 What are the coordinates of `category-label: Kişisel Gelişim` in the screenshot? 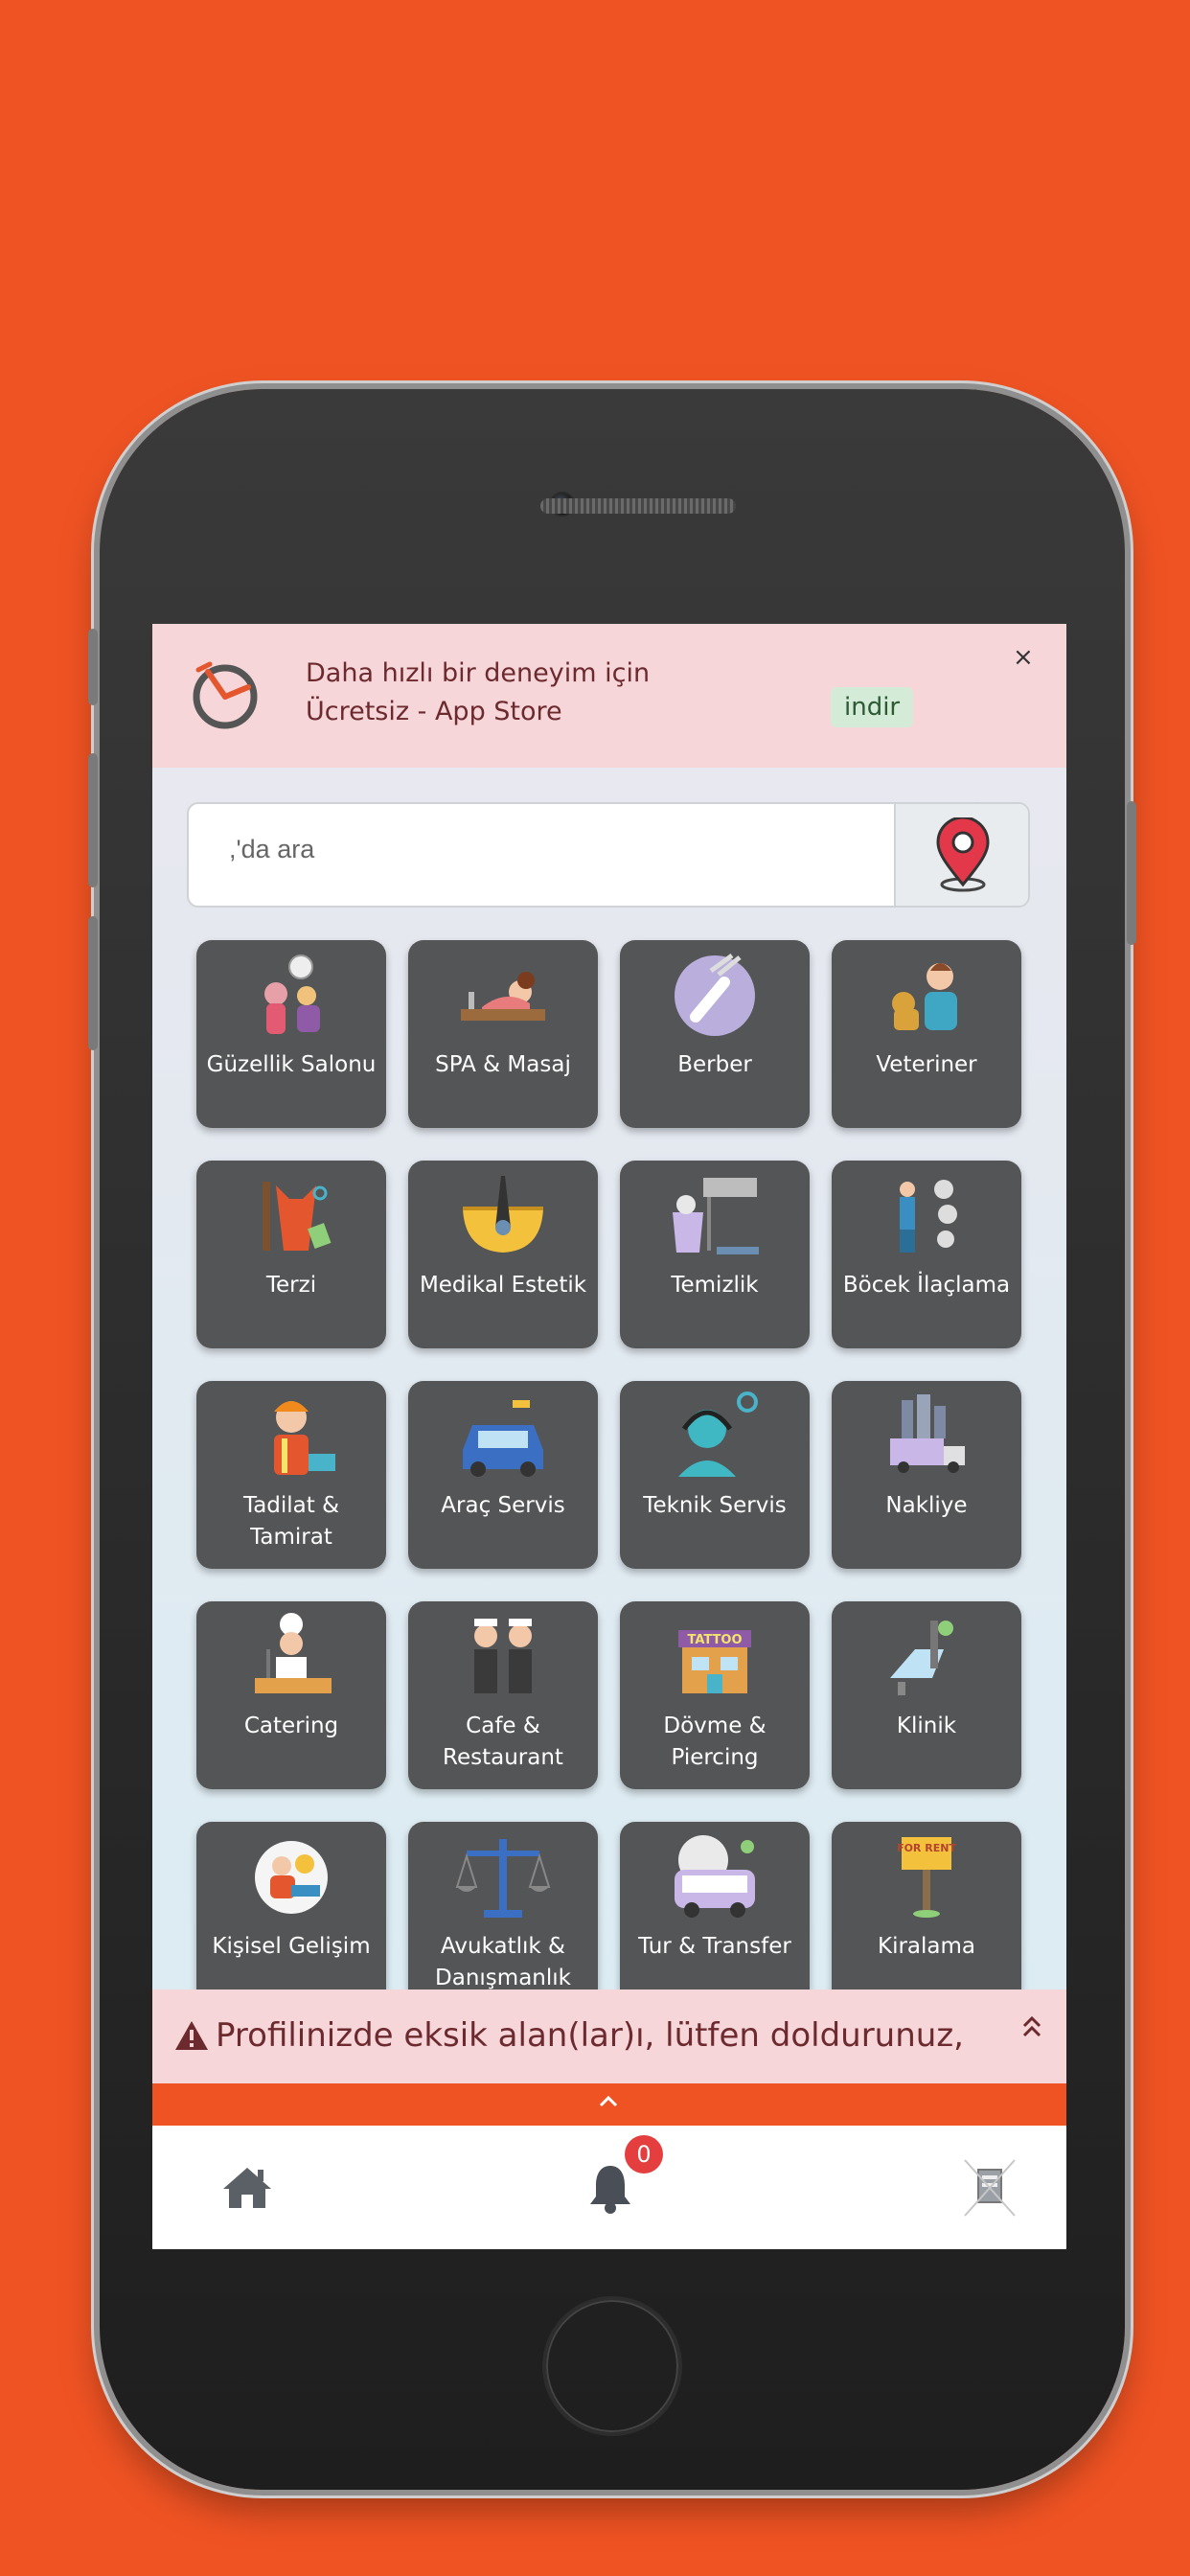 It's located at (292, 1947).